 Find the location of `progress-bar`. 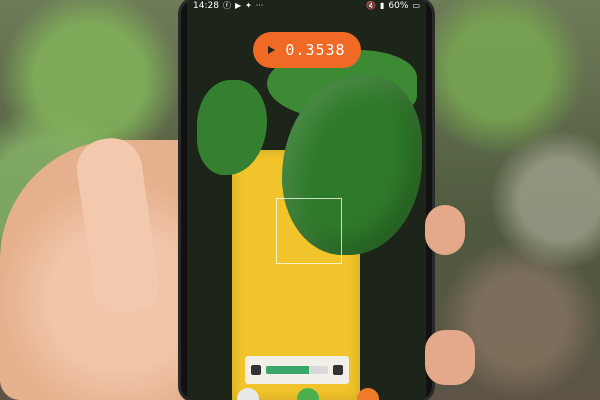

progress-bar is located at coordinates (297, 370).